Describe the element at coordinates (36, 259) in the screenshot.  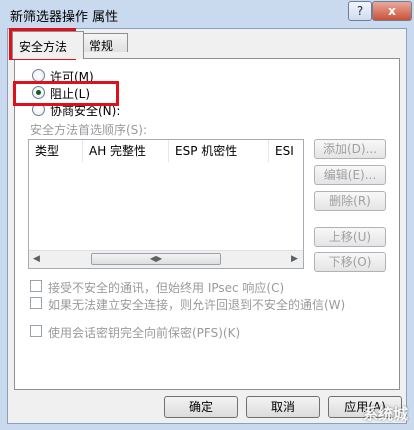
I see `scroll-left-icon: ◀` at that location.